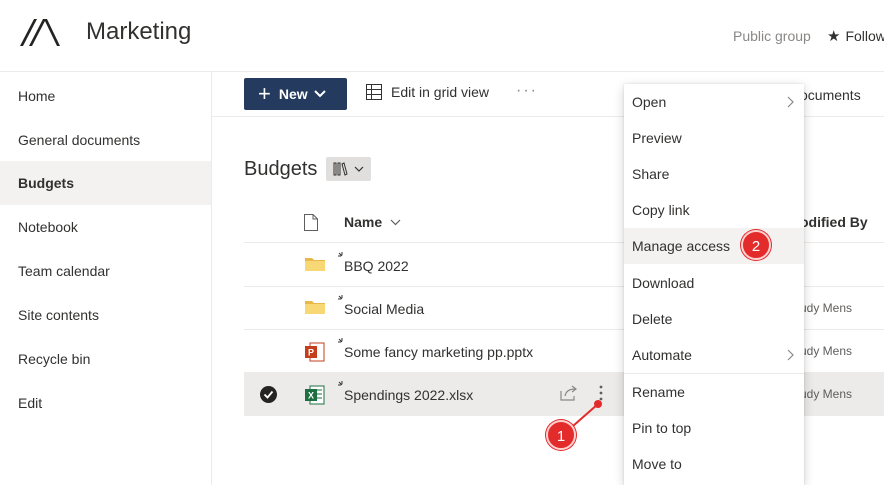  I want to click on excel-file-icon: X, so click(315, 395).